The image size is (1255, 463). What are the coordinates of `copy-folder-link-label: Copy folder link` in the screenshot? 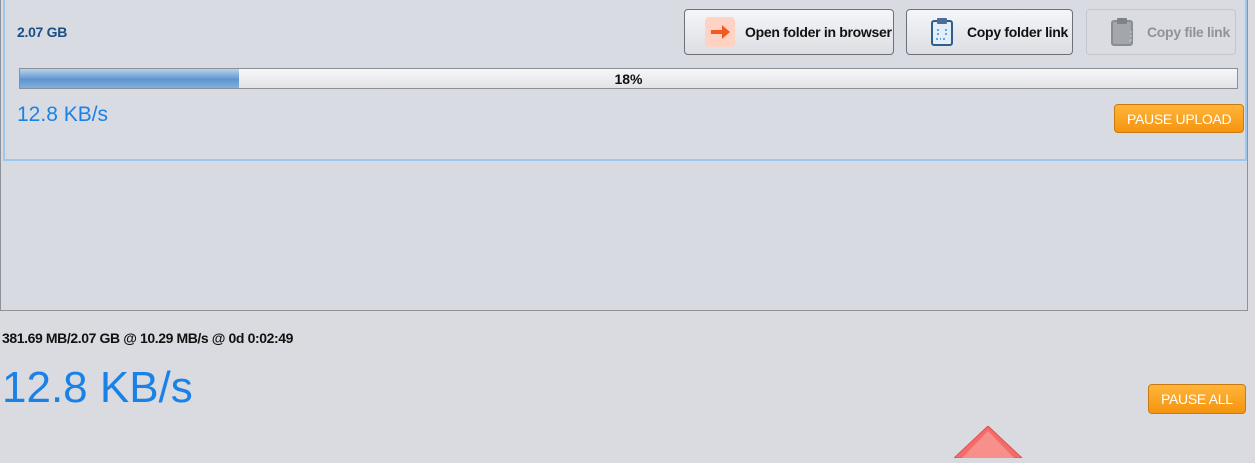 It's located at (1017, 32).